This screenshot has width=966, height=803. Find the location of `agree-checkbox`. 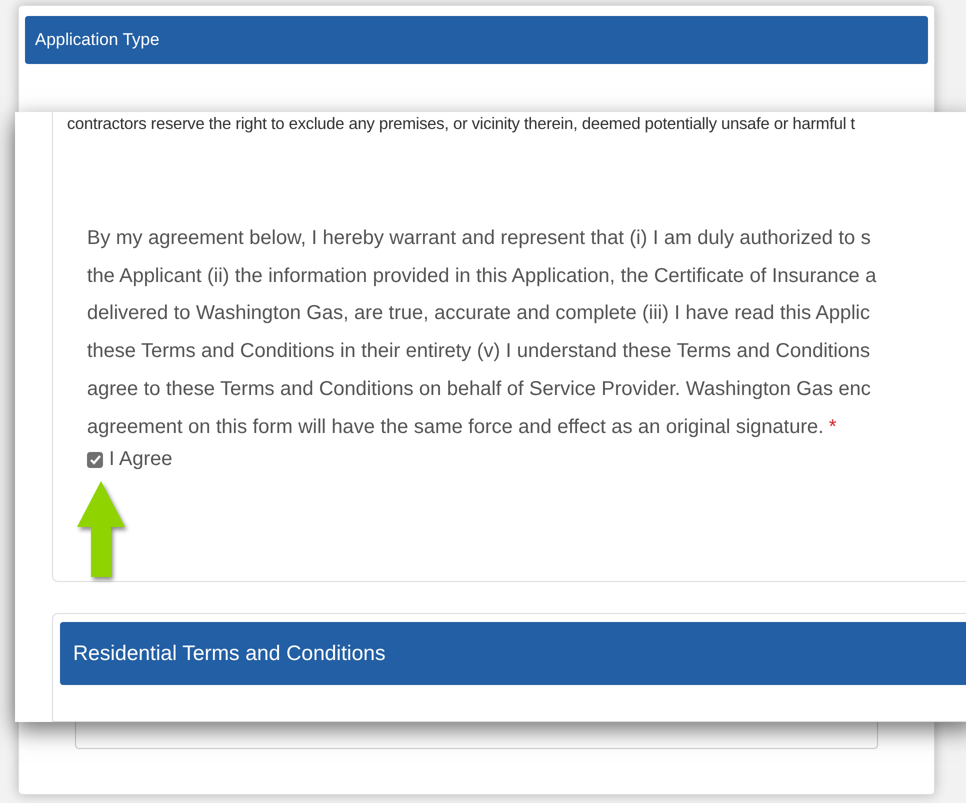

agree-checkbox is located at coordinates (95, 460).